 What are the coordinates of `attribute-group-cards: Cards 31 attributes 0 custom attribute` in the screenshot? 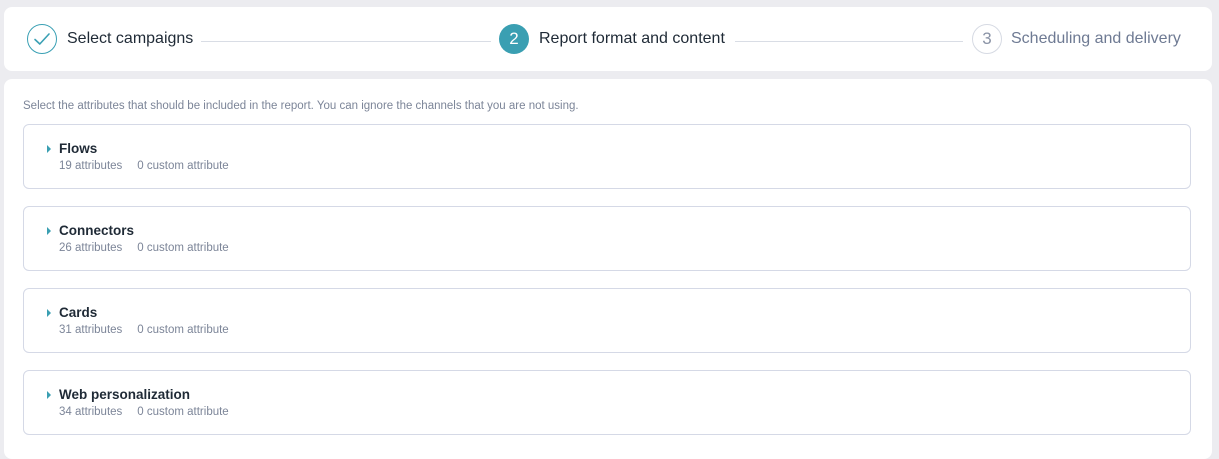 It's located at (607, 320).